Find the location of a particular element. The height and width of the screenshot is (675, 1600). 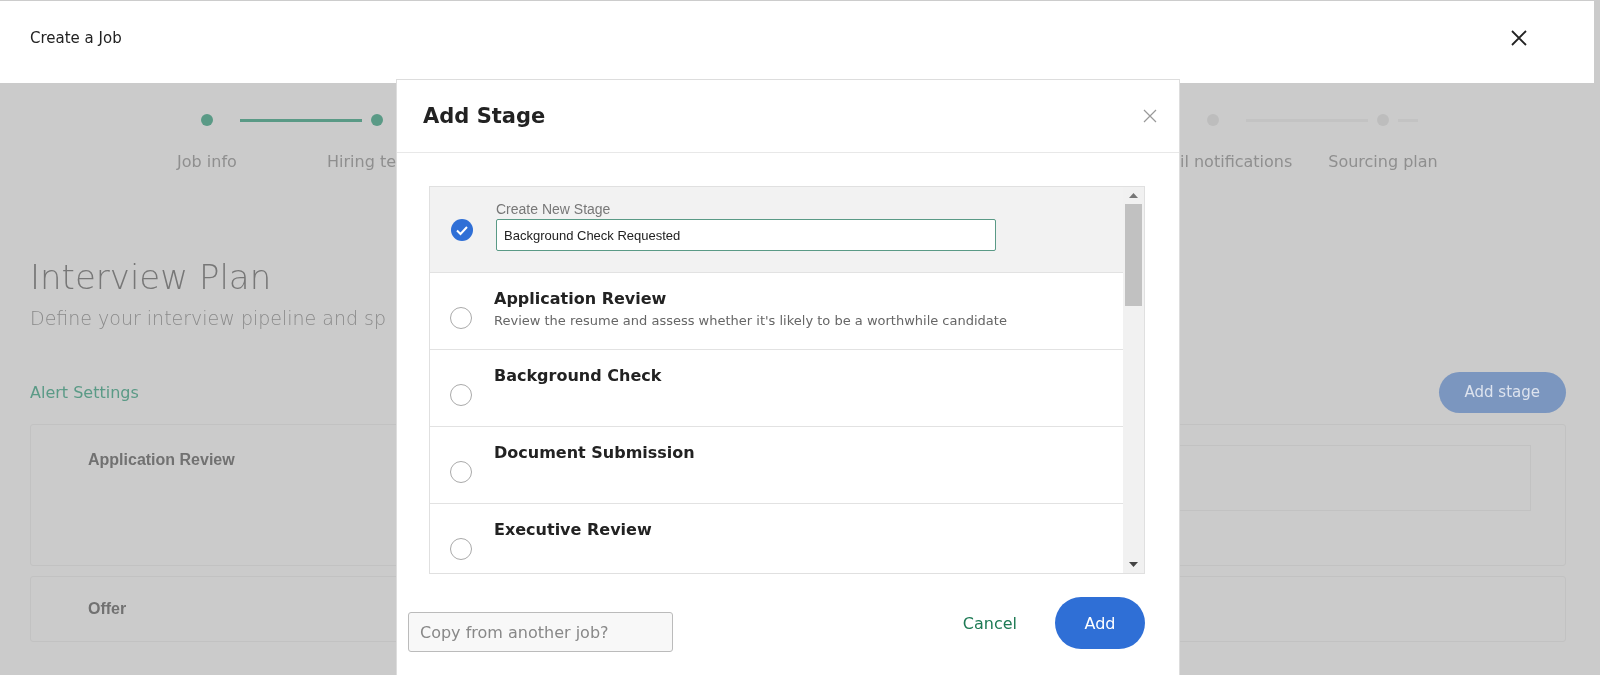

scroll-up-icon is located at coordinates (1133, 195).